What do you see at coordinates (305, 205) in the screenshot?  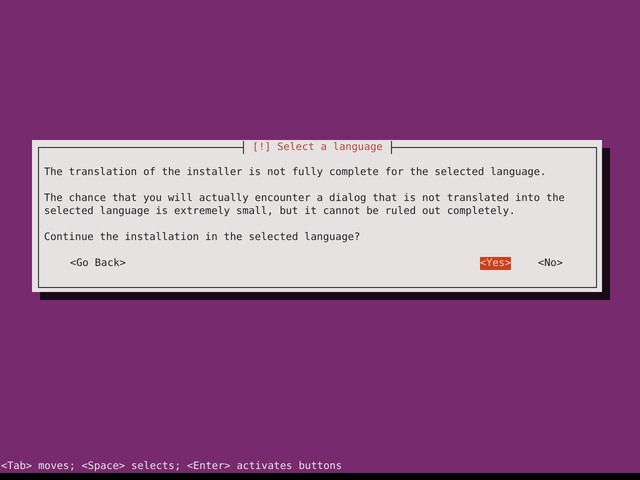 I see `dialog-message: The chance that you will actually encounter a dialog that is not translated into the selected language is extremely small, but it cannot be ruled out completely.` at bounding box center [305, 205].